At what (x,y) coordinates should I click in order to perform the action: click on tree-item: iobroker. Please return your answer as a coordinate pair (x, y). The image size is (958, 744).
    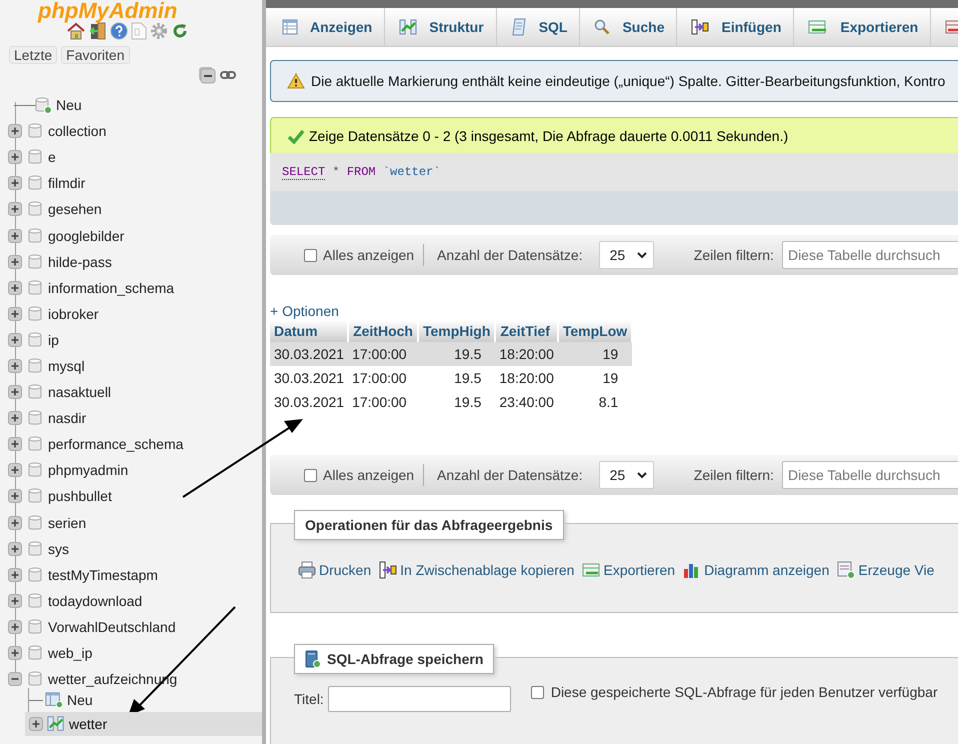
    Looking at the image, I should click on (135, 313).